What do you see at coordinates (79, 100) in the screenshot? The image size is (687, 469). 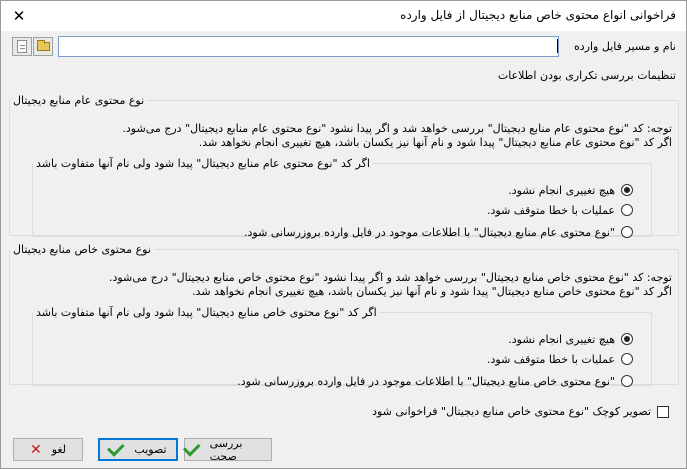 I see `general-group-legend: نوع محتوی عام منابع دیجیتال` at bounding box center [79, 100].